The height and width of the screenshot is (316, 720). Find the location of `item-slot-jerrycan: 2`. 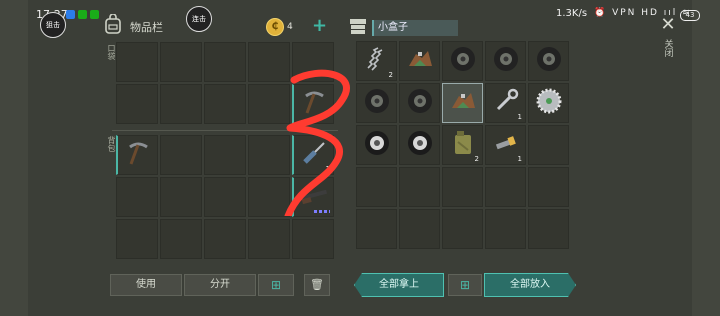

item-slot-jerrycan: 2 is located at coordinates (462, 145).